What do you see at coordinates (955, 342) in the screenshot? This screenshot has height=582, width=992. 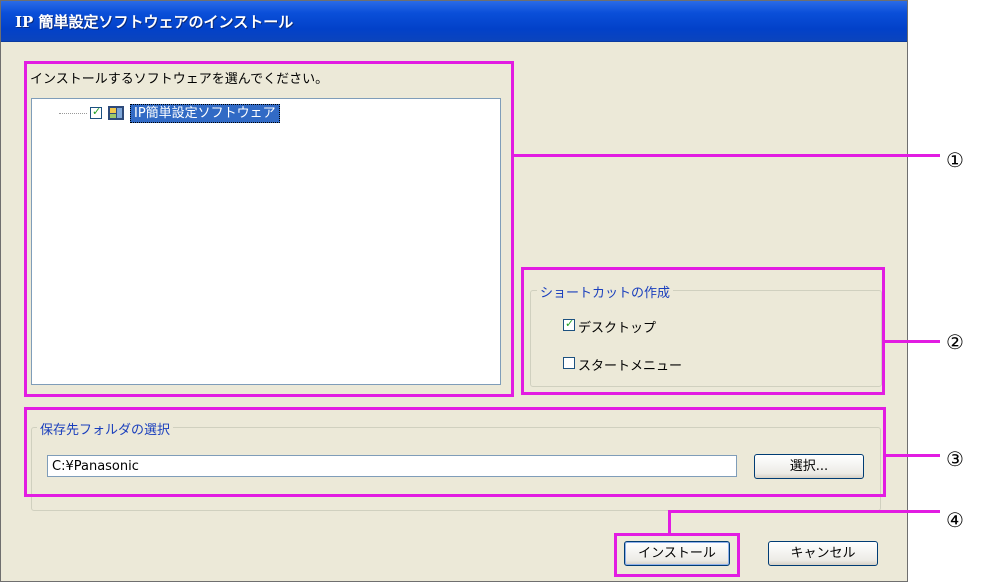 I see `callout-2: ②` at bounding box center [955, 342].